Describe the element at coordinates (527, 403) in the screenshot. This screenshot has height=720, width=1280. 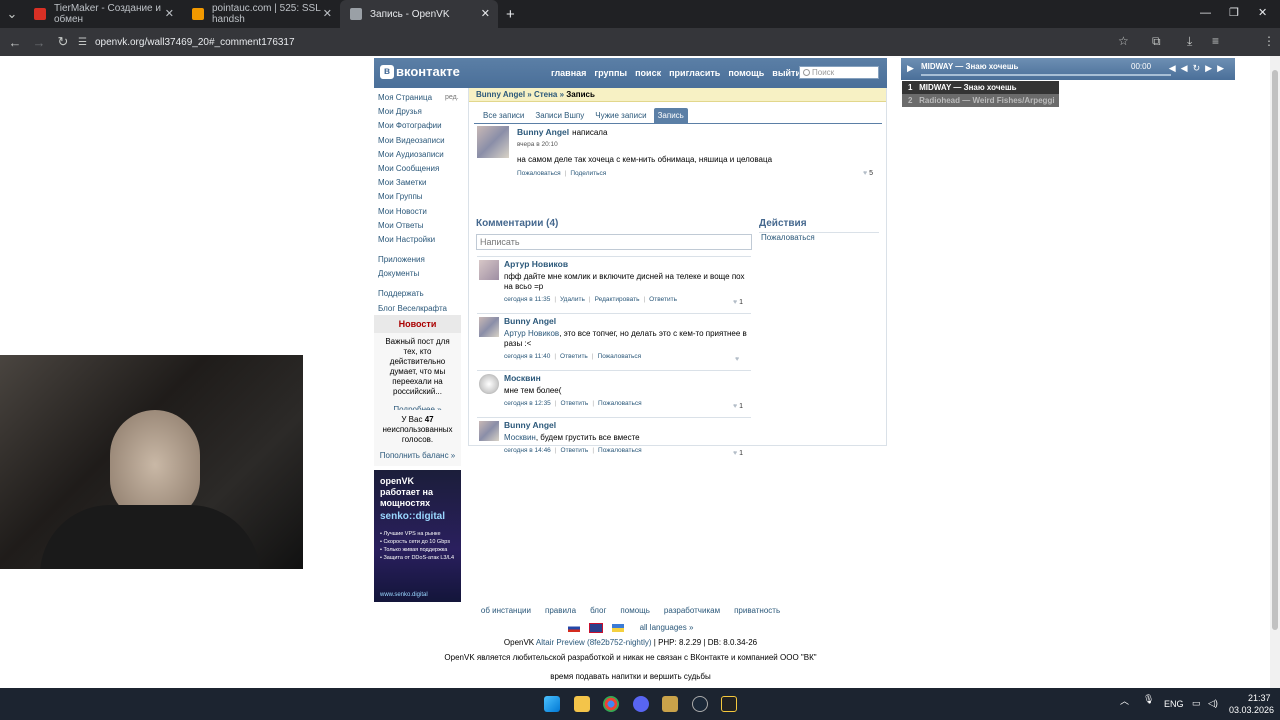
I see `comment-date: сегодня в 12:35` at that location.